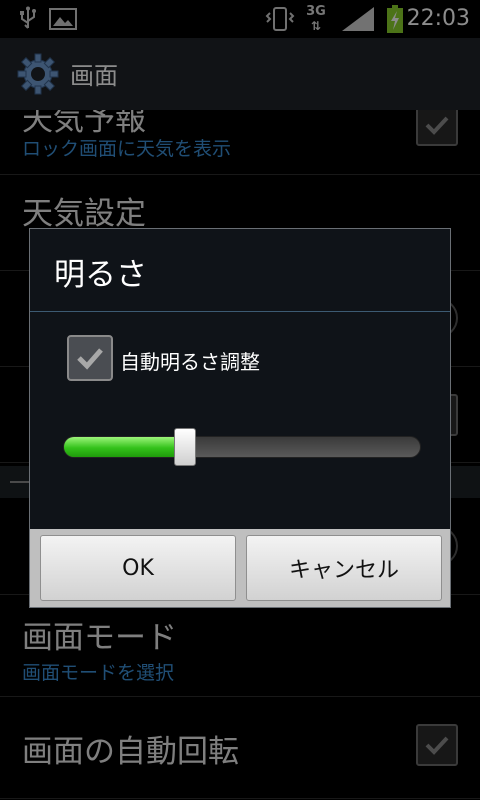  Describe the element at coordinates (240, 311) in the screenshot. I see `dialog-title-divider` at that location.